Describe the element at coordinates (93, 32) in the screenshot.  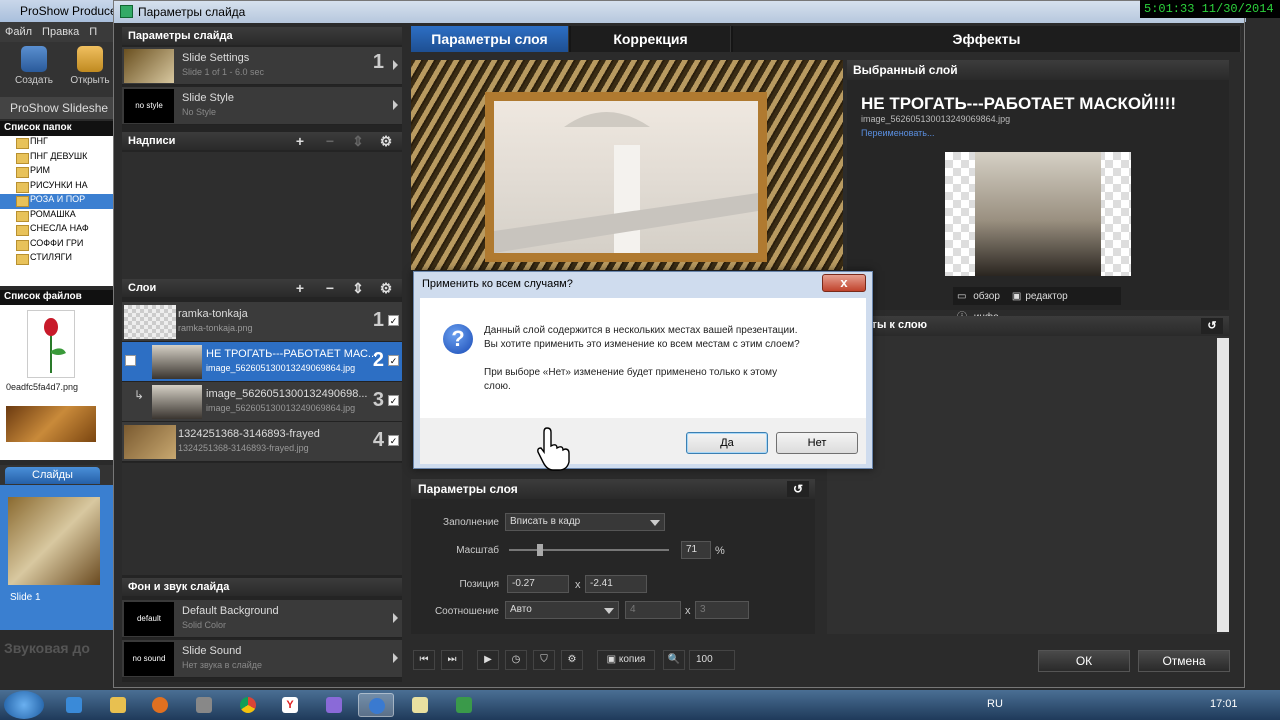
I see `menu-other: П` at that location.